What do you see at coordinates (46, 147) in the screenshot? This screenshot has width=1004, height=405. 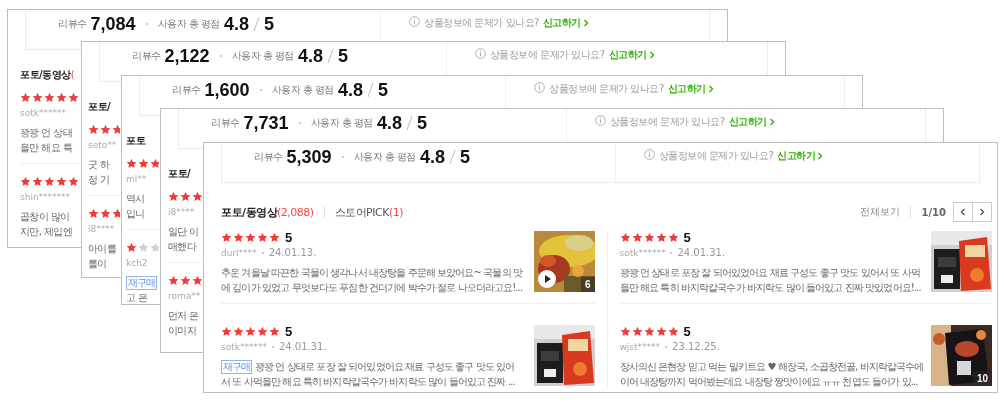 I see `review-text: 을만 해요 특` at bounding box center [46, 147].